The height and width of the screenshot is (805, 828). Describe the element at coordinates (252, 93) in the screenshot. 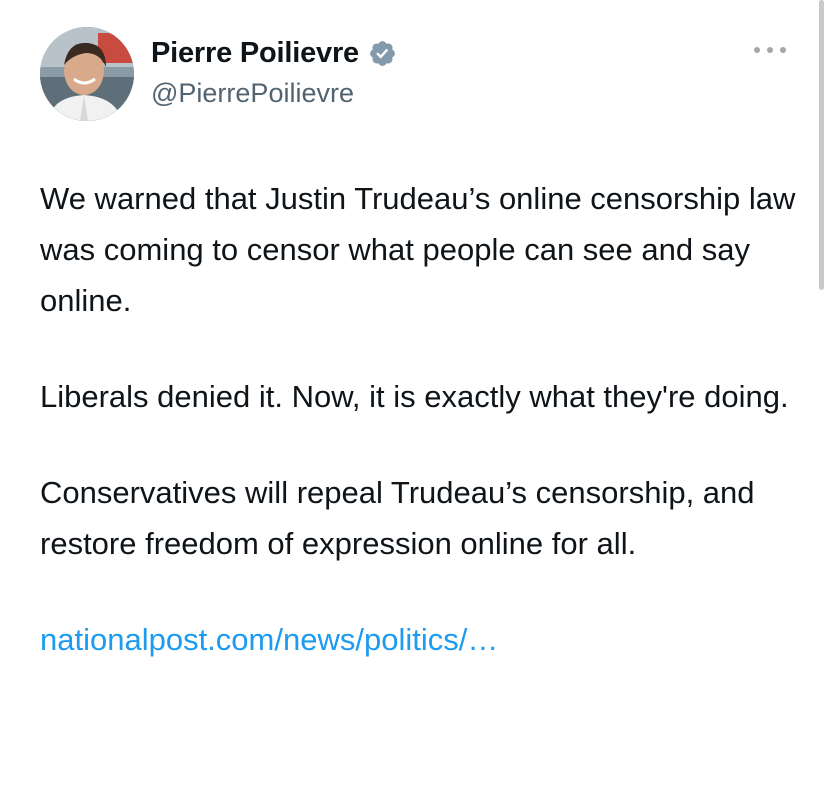

I see `author-handle: @PierrePoilievre` at that location.